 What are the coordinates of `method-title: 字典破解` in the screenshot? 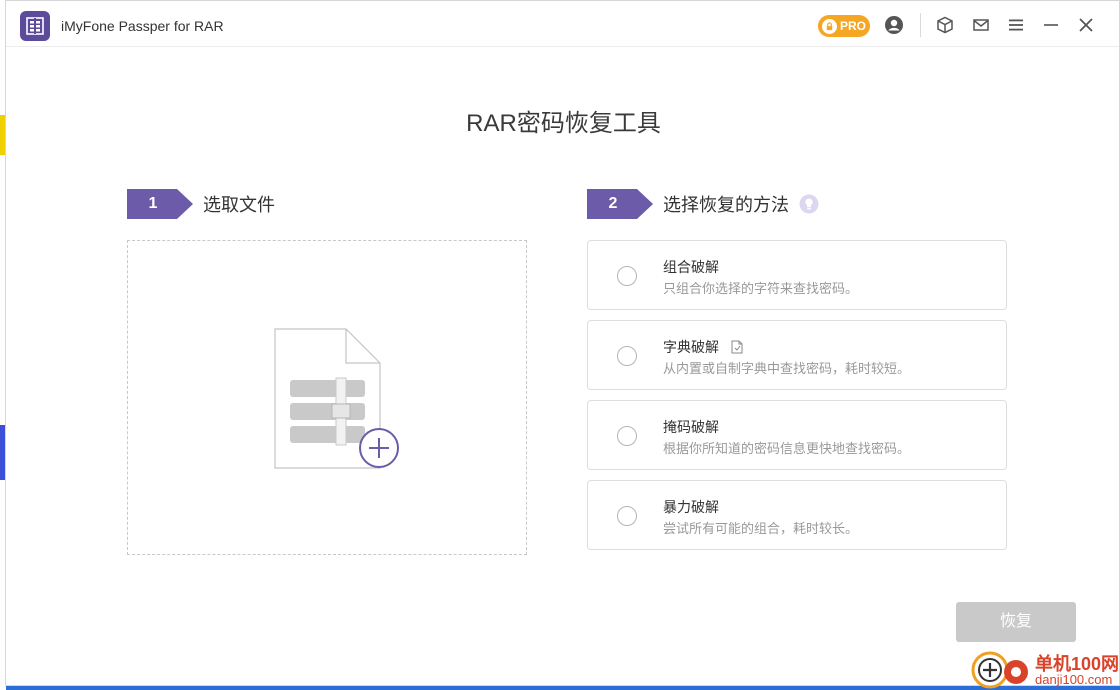 It's located at (703, 347).